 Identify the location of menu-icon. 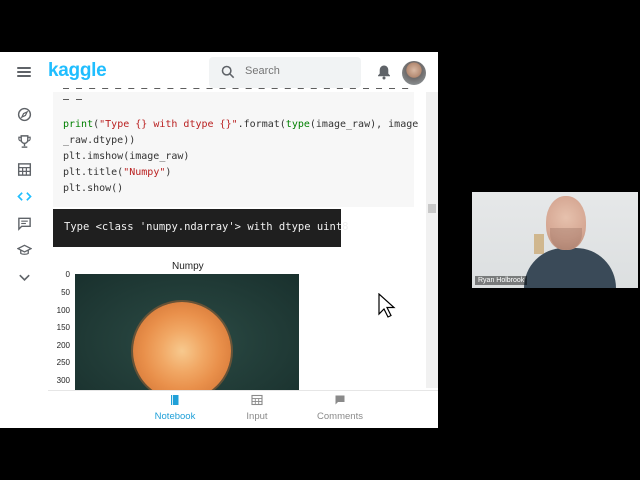
(24, 72).